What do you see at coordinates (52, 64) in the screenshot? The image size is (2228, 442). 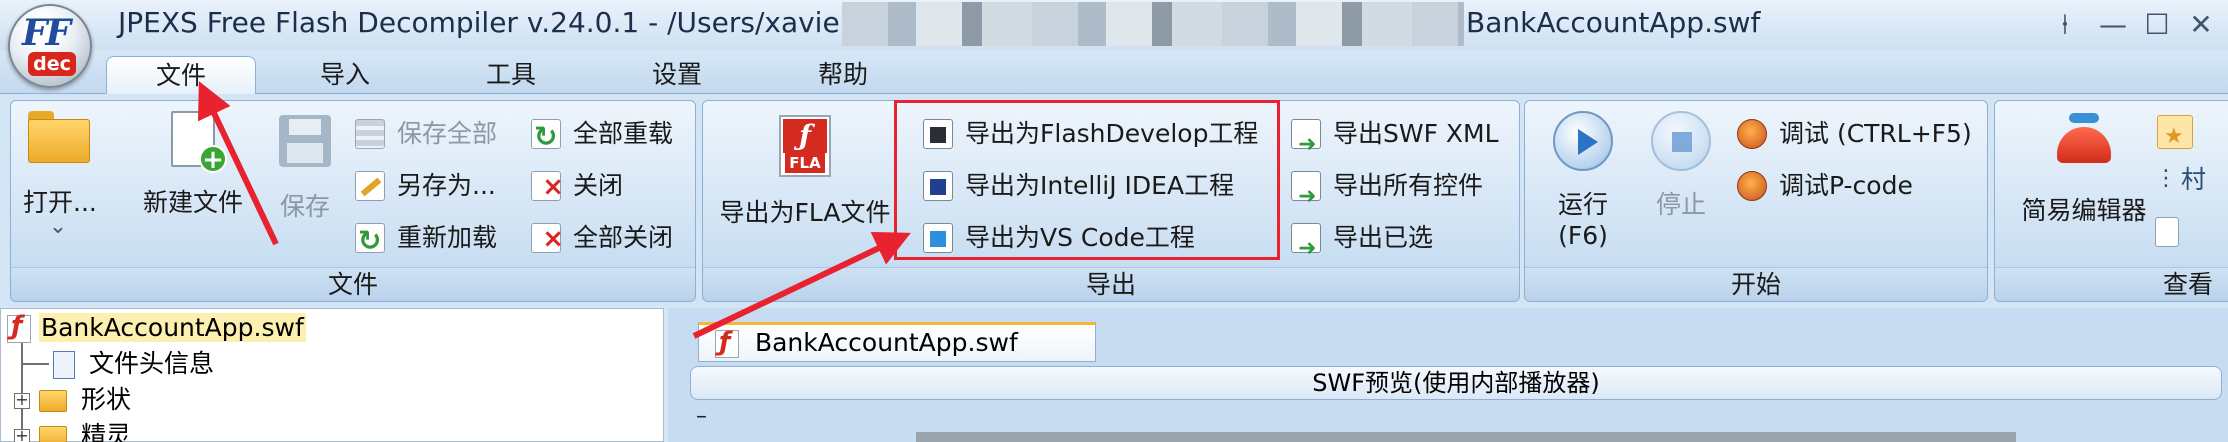 I see `logo-dec-badge: dec` at bounding box center [52, 64].